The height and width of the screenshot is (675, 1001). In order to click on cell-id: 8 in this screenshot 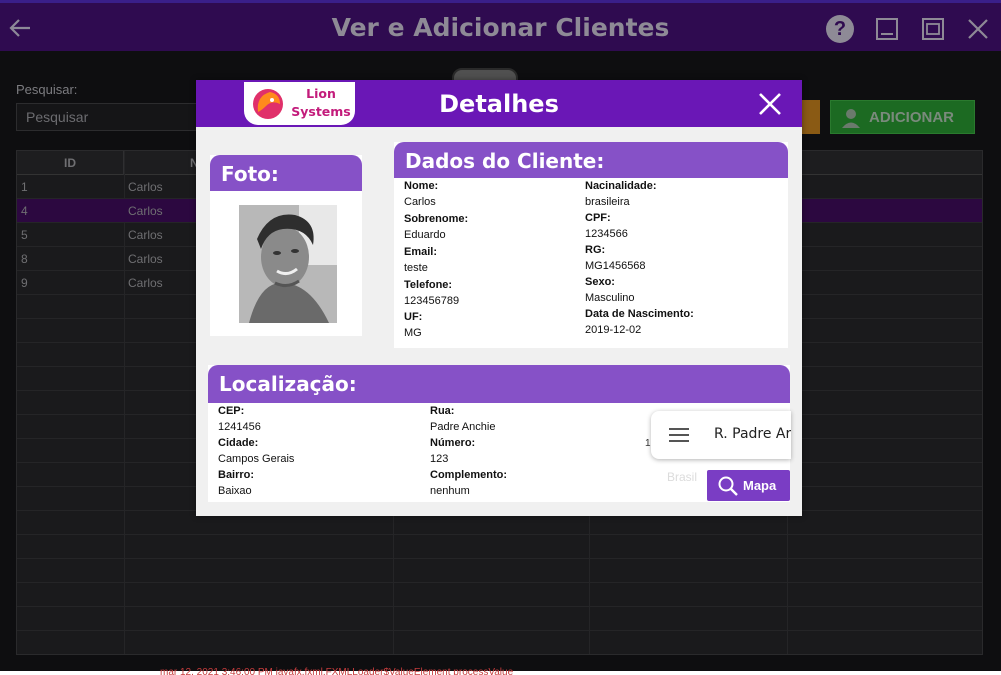, I will do `click(24, 259)`.